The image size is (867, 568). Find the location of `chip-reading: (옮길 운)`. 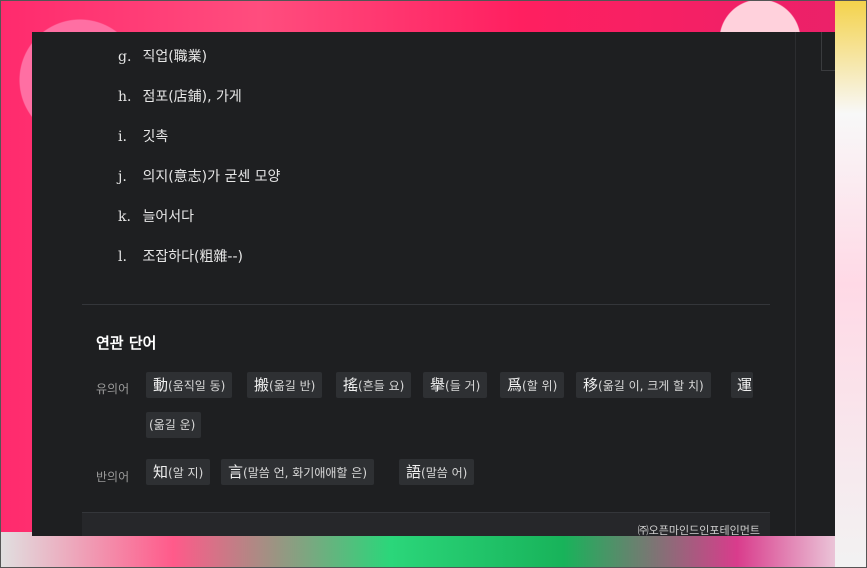

chip-reading: (옮길 운) is located at coordinates (172, 425).